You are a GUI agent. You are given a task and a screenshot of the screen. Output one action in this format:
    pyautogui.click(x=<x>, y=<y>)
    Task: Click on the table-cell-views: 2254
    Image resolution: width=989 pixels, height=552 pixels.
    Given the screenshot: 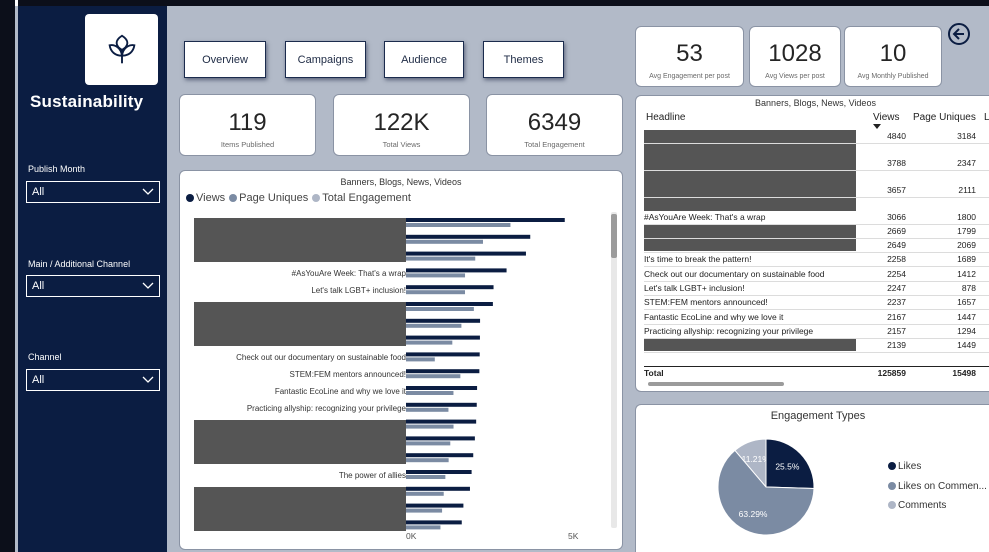 What is the action you would take?
    pyautogui.click(x=896, y=274)
    